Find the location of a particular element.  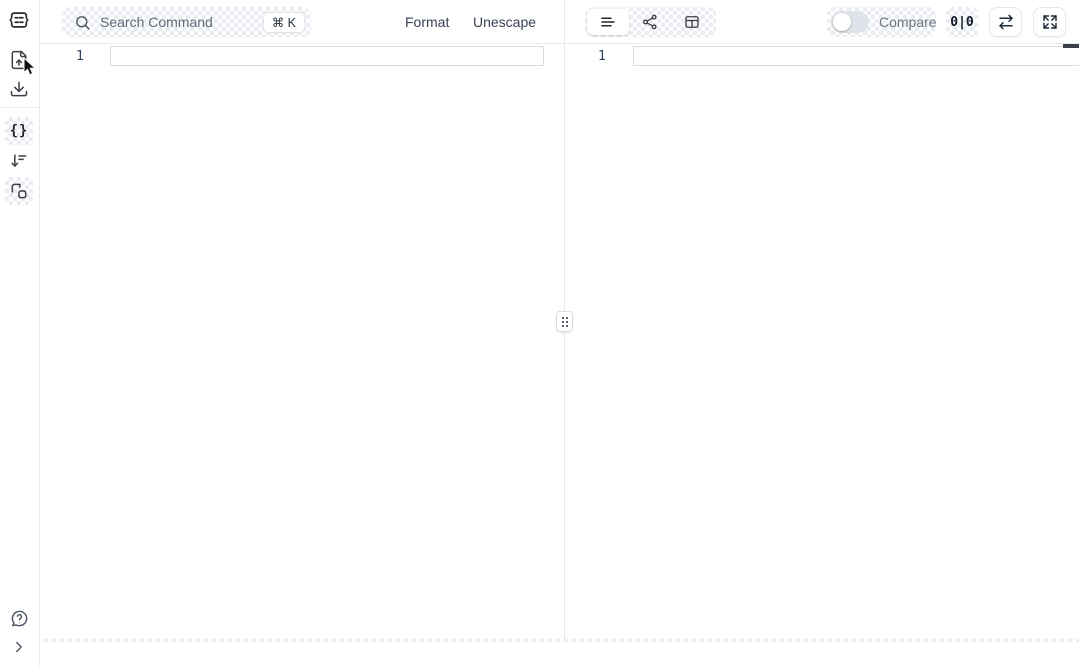

compare-toggle: Compare is located at coordinates (882, 22).